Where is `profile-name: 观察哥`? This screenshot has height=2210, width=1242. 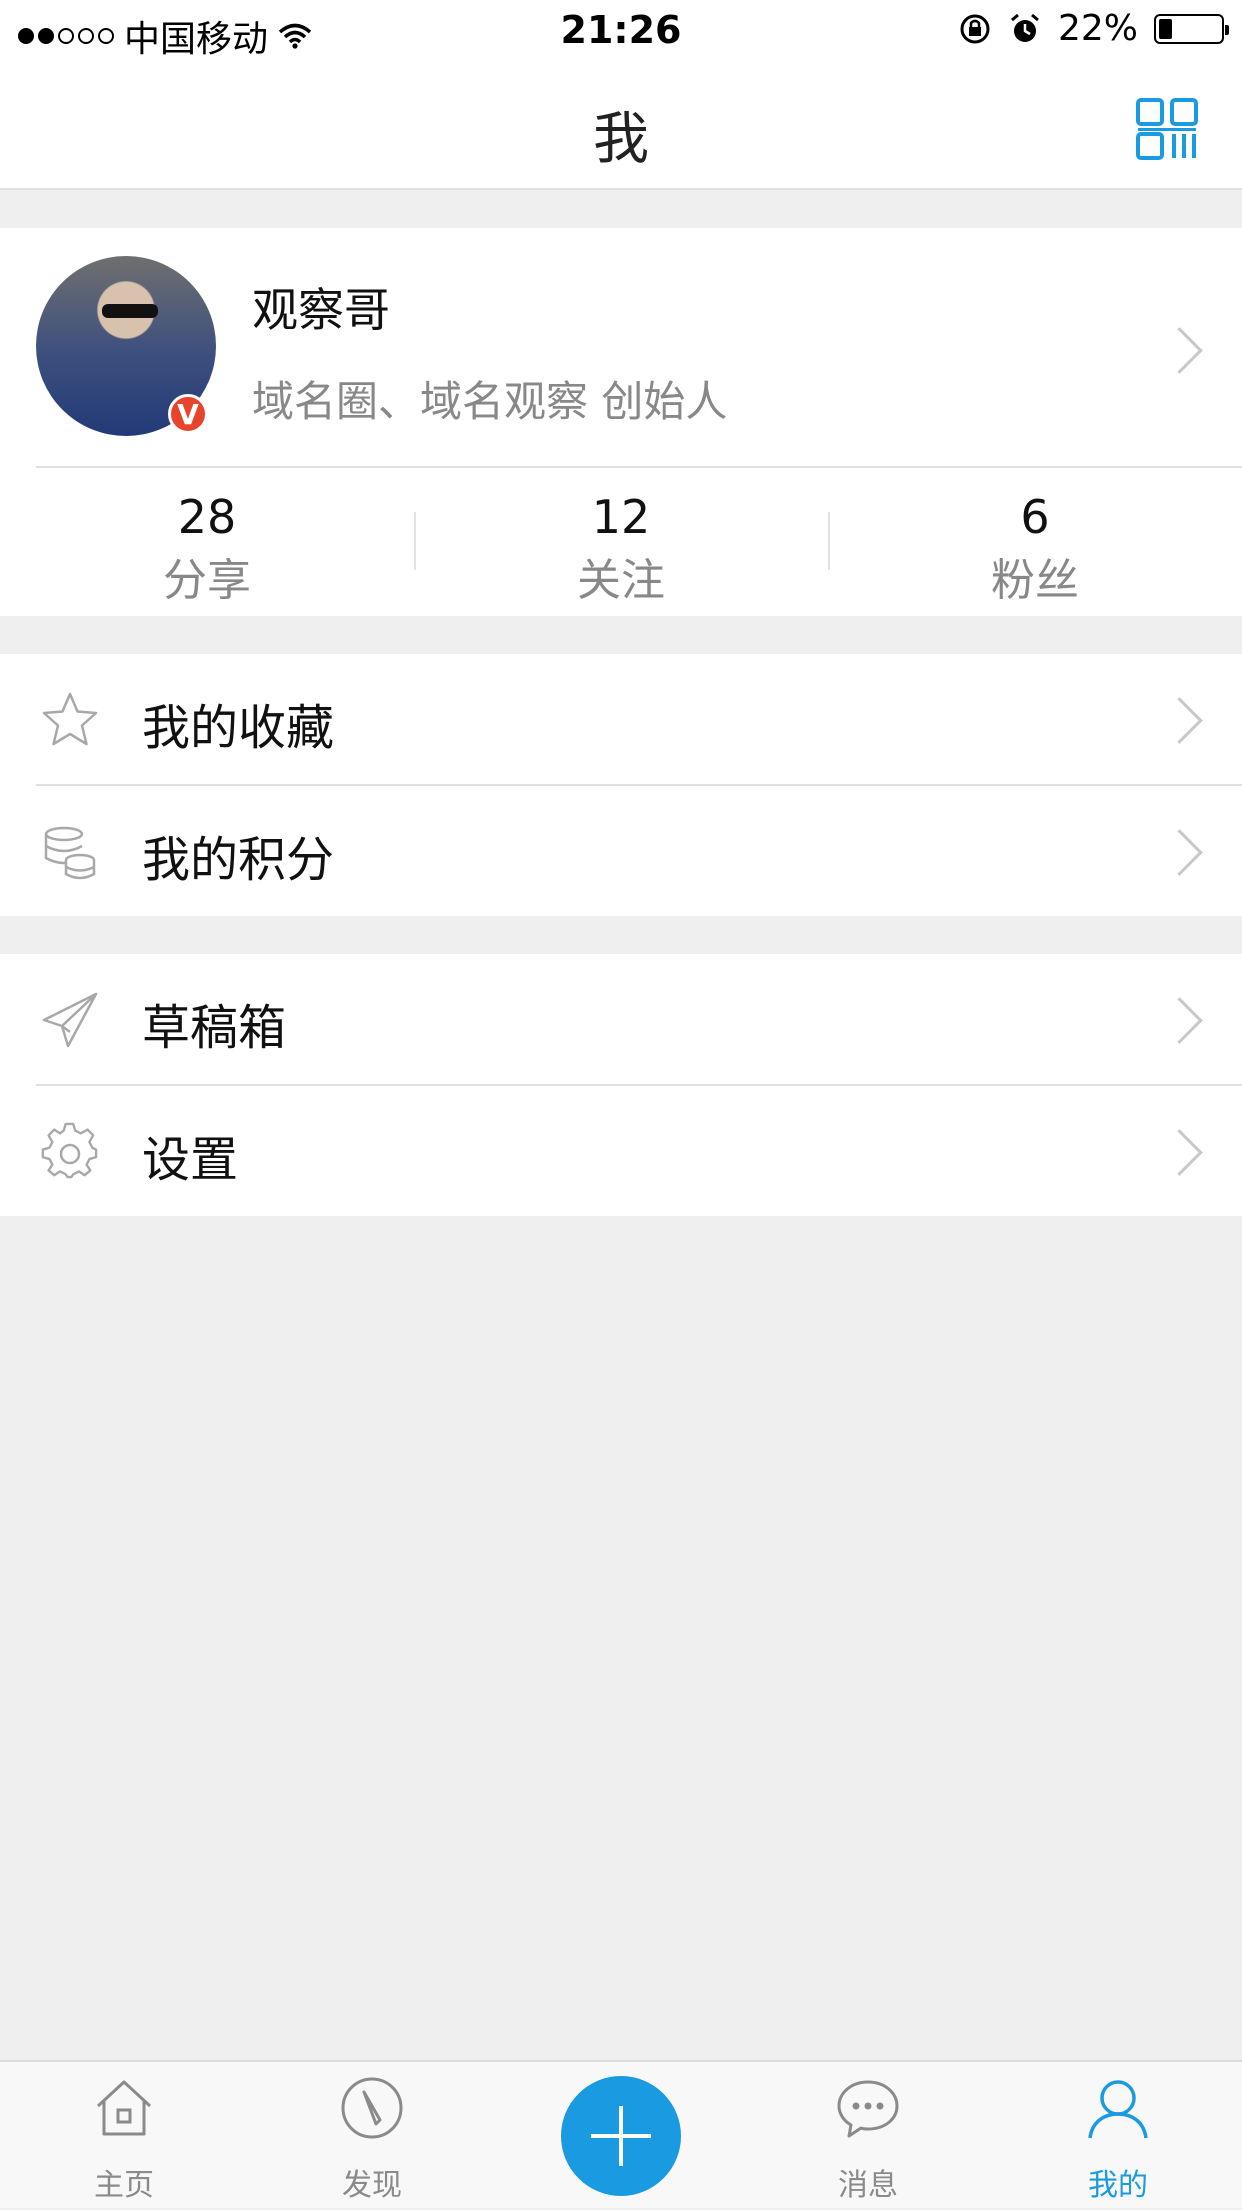 profile-name: 观察哥 is located at coordinates (321, 310).